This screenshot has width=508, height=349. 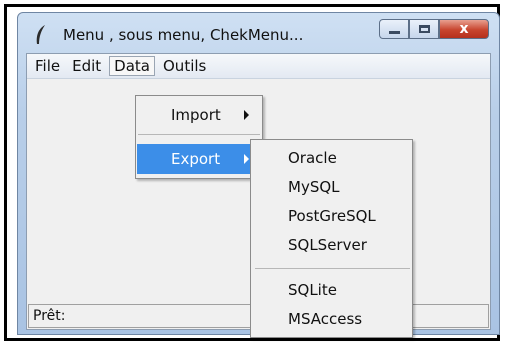 What do you see at coordinates (325, 319) in the screenshot?
I see `submenu-item-msaccess: MSAccess` at bounding box center [325, 319].